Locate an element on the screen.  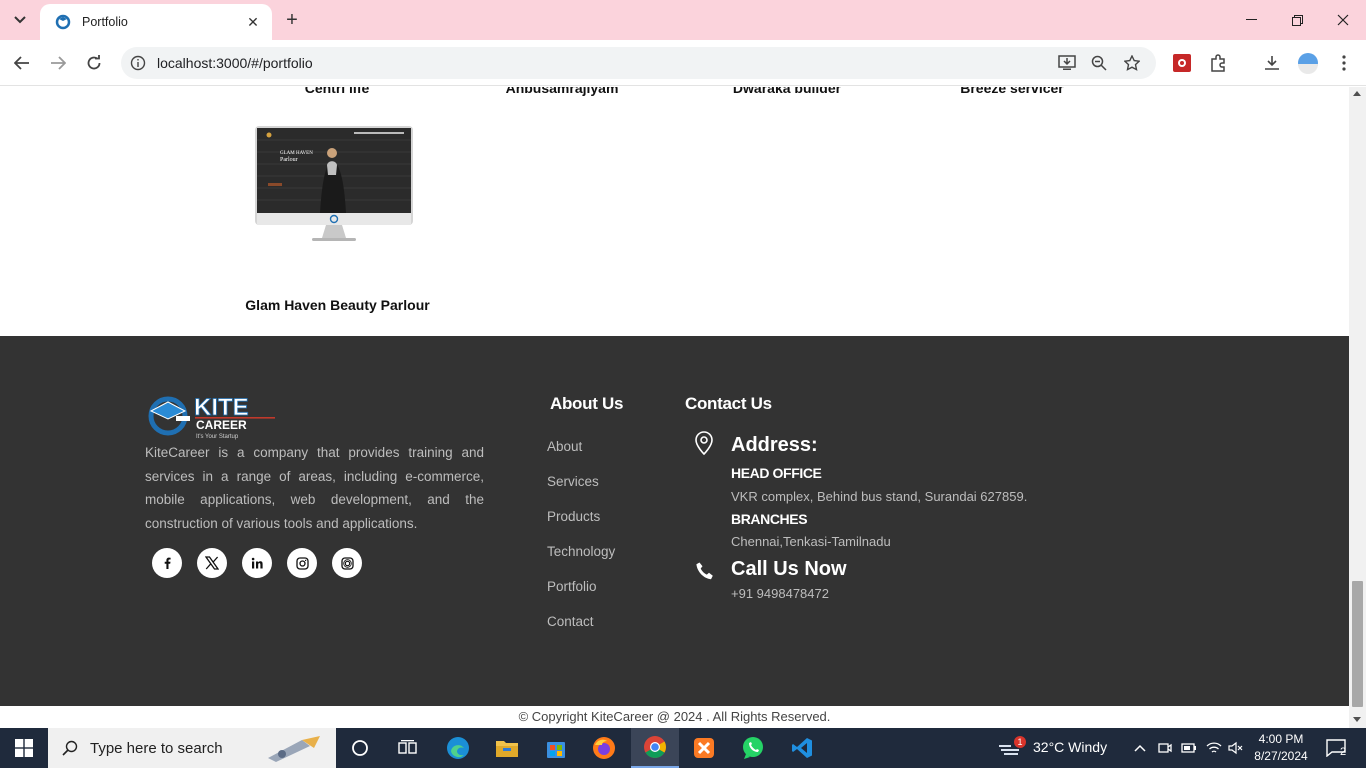
search-placeholder: Type here to search is located at coordinates (156, 748).